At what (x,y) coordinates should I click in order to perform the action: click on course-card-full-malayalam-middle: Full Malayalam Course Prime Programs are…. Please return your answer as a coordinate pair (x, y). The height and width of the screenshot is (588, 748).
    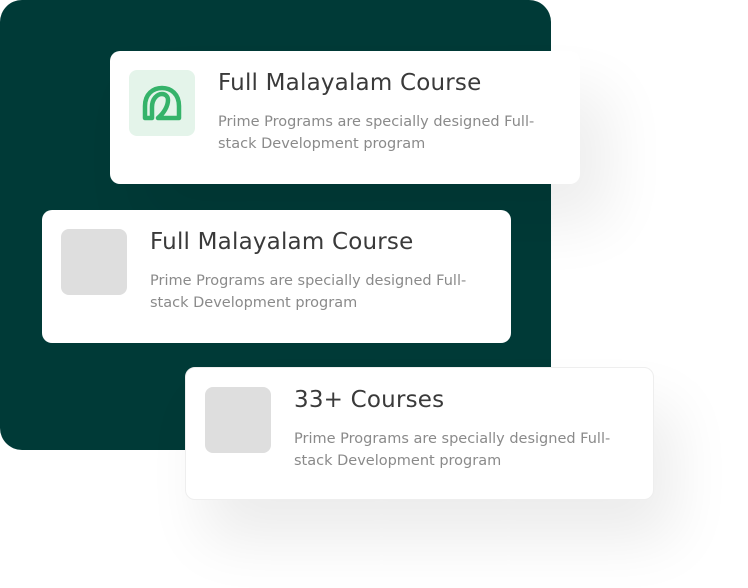
    Looking at the image, I should click on (276, 276).